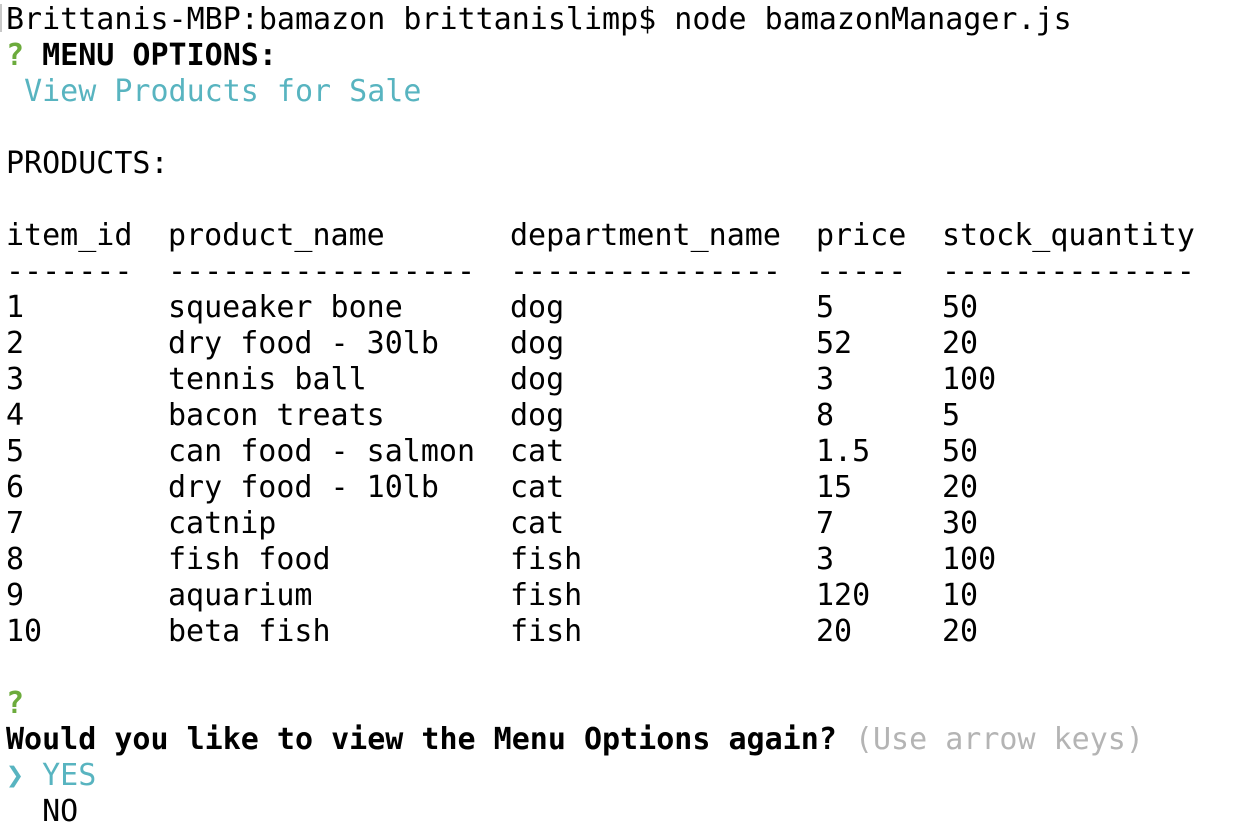 Image resolution: width=1258 pixels, height=834 pixels. What do you see at coordinates (960, 523) in the screenshot?
I see `cell-stock-quantity: 30` at bounding box center [960, 523].